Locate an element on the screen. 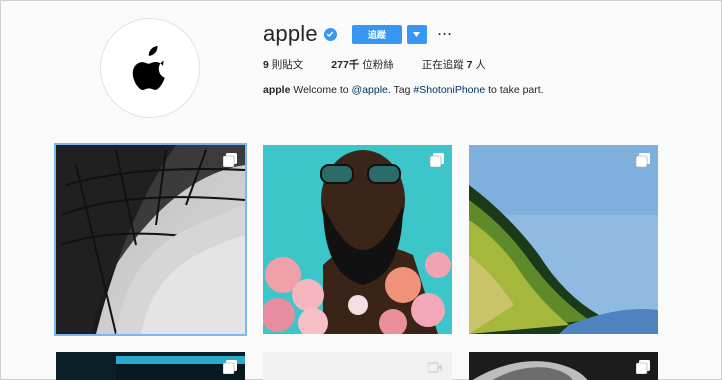  posts-count: 9 is located at coordinates (266, 65).